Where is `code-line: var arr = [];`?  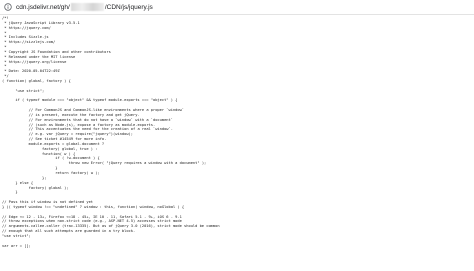 code-line: var arr = []; is located at coordinates (16, 245).